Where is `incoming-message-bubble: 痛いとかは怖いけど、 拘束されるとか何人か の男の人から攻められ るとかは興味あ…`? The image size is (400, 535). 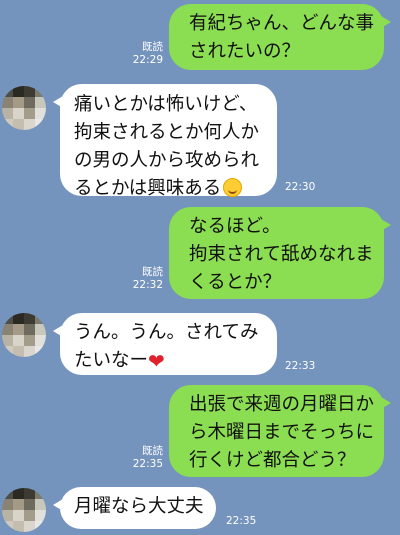
incoming-message-bubble: 痛いとかは怖いけど、 拘束されるとか何人か の男の人から攻められ るとかは興味あ… is located at coordinates (165, 141).